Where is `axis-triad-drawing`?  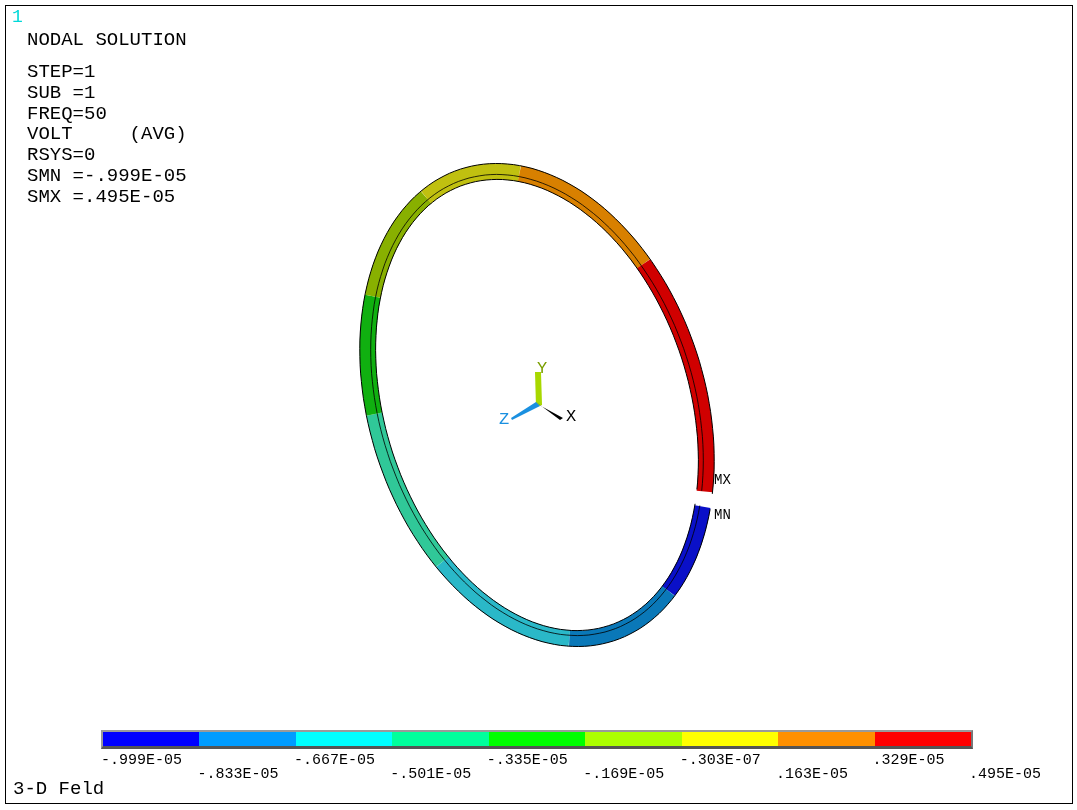
axis-triad-drawing is located at coordinates (537, 396).